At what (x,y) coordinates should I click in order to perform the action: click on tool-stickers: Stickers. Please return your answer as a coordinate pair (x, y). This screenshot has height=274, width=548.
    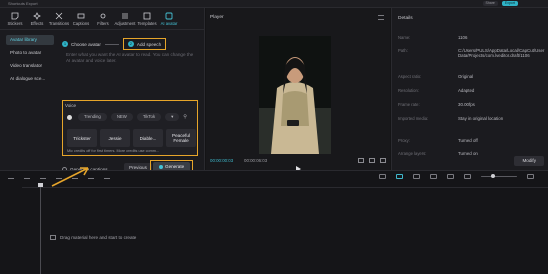
    Looking at the image, I should click on (15, 19).